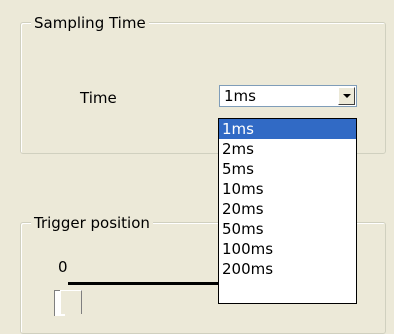 This screenshot has width=394, height=334. I want to click on dropdown-option: 5ms, so click(287, 169).